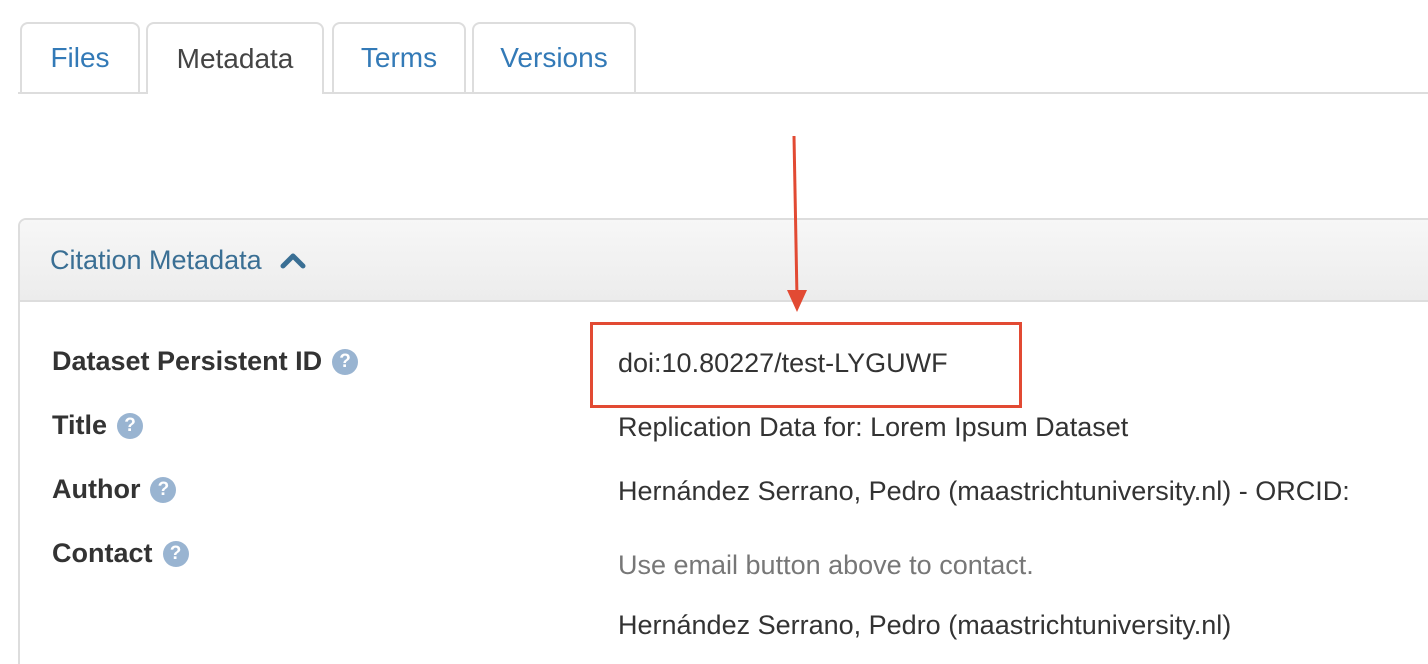 Image resolution: width=1428 pixels, height=664 pixels. I want to click on contact-label: Contact ?, so click(120, 553).